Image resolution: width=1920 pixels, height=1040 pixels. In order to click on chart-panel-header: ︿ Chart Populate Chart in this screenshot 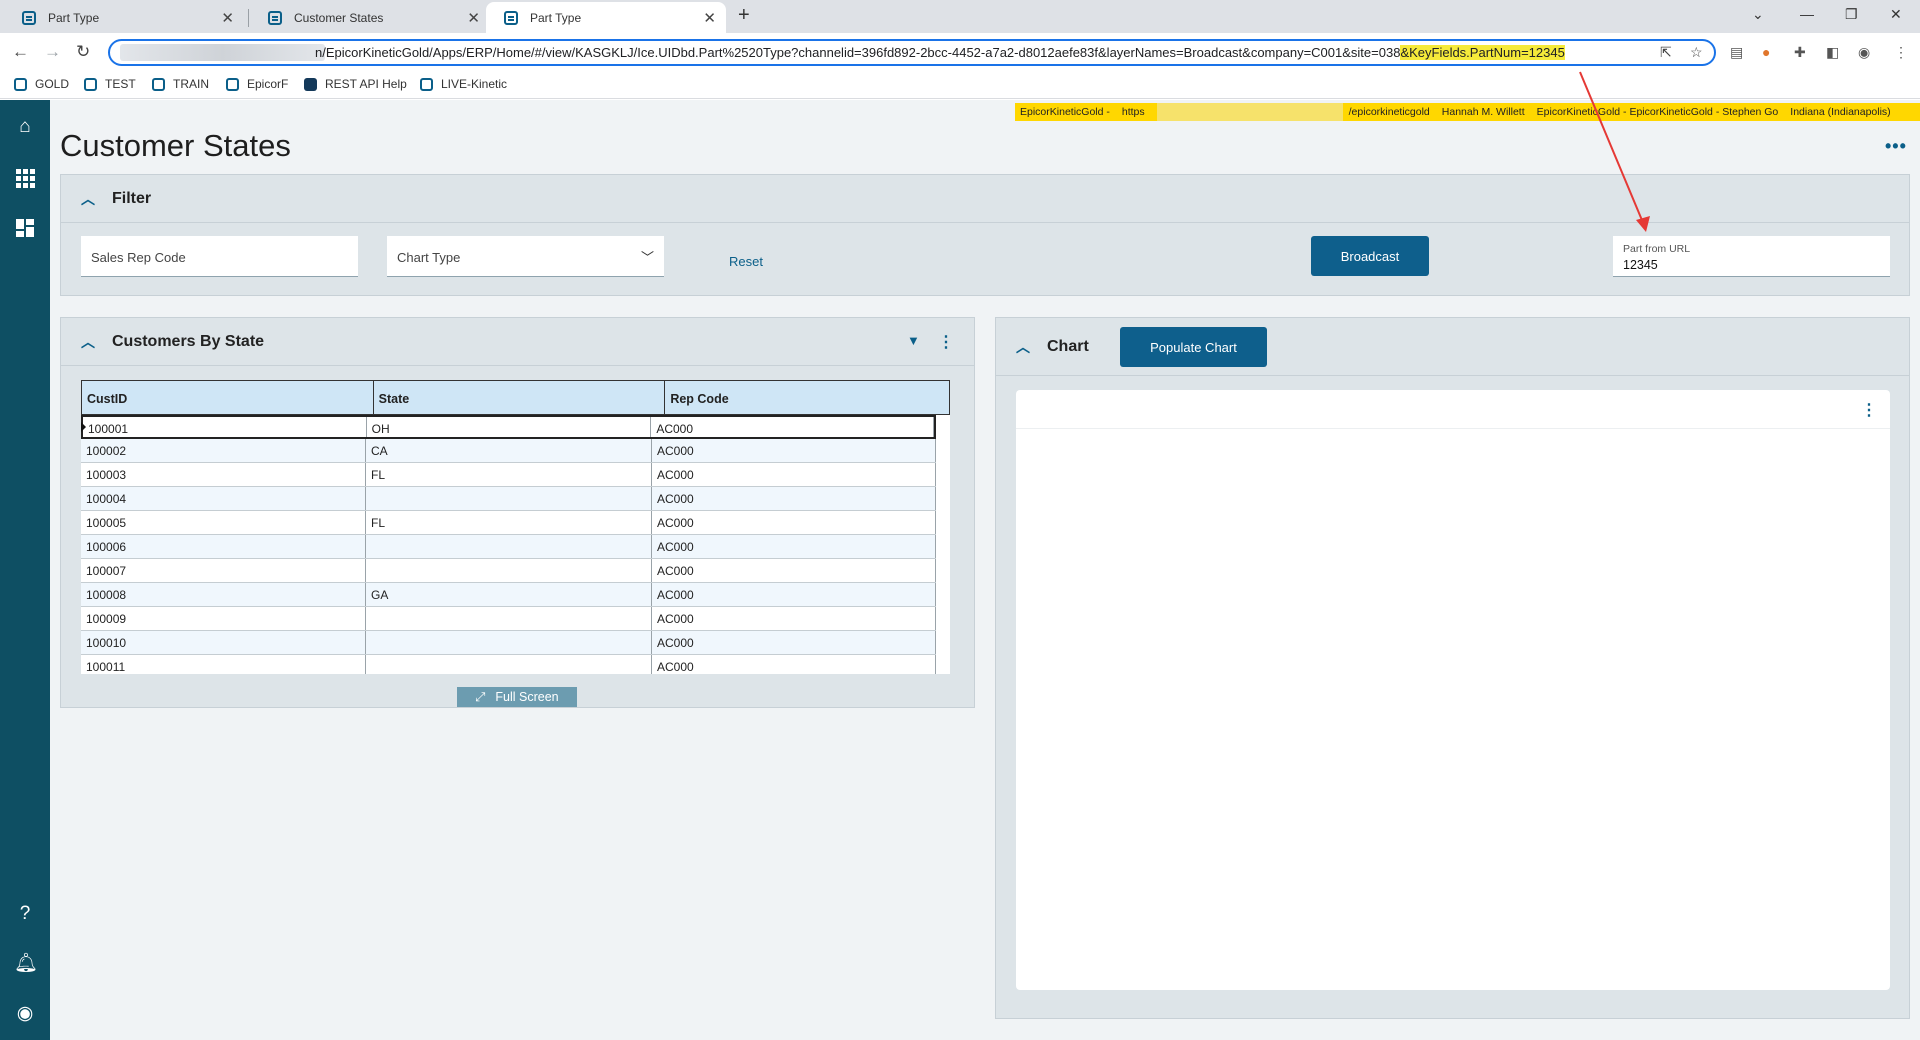, I will do `click(1452, 347)`.